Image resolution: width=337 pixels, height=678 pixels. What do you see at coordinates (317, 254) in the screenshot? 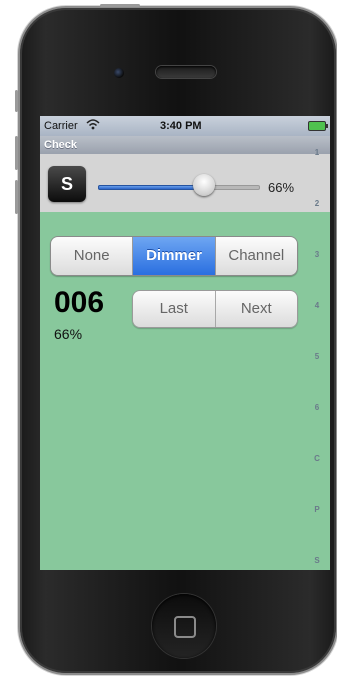
I see `index-item: 3` at bounding box center [317, 254].